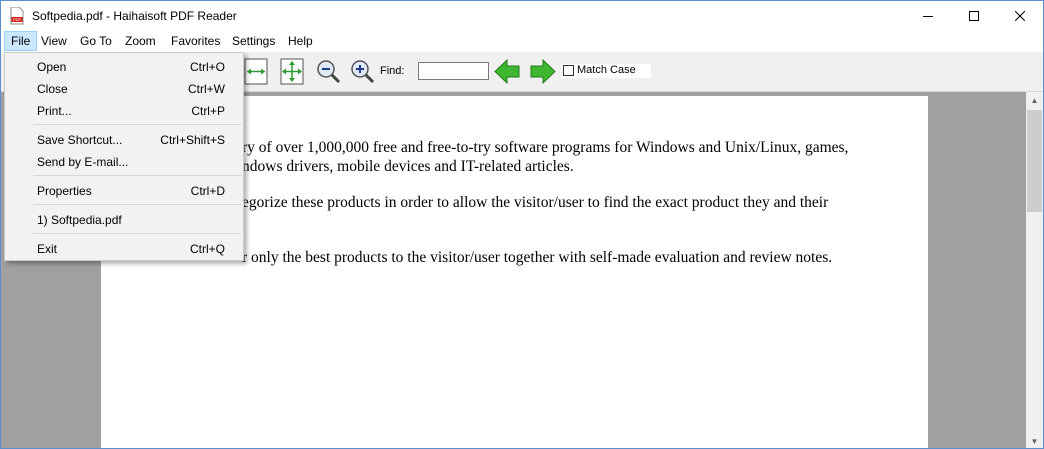  Describe the element at coordinates (52, 67) in the screenshot. I see `menu-item-label: Open` at that location.